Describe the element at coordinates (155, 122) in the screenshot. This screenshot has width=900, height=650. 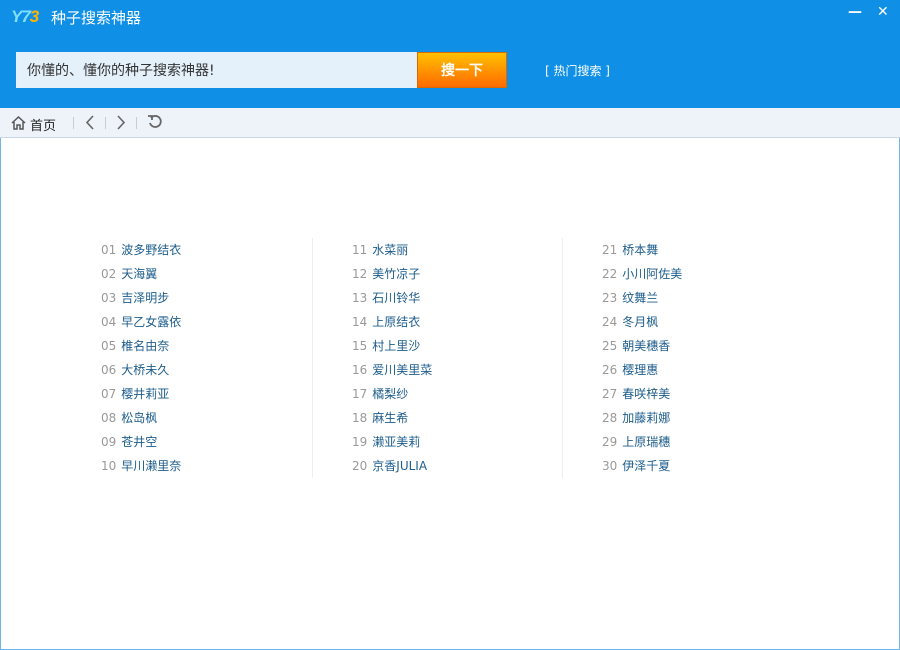
I see `refresh-icon` at that location.